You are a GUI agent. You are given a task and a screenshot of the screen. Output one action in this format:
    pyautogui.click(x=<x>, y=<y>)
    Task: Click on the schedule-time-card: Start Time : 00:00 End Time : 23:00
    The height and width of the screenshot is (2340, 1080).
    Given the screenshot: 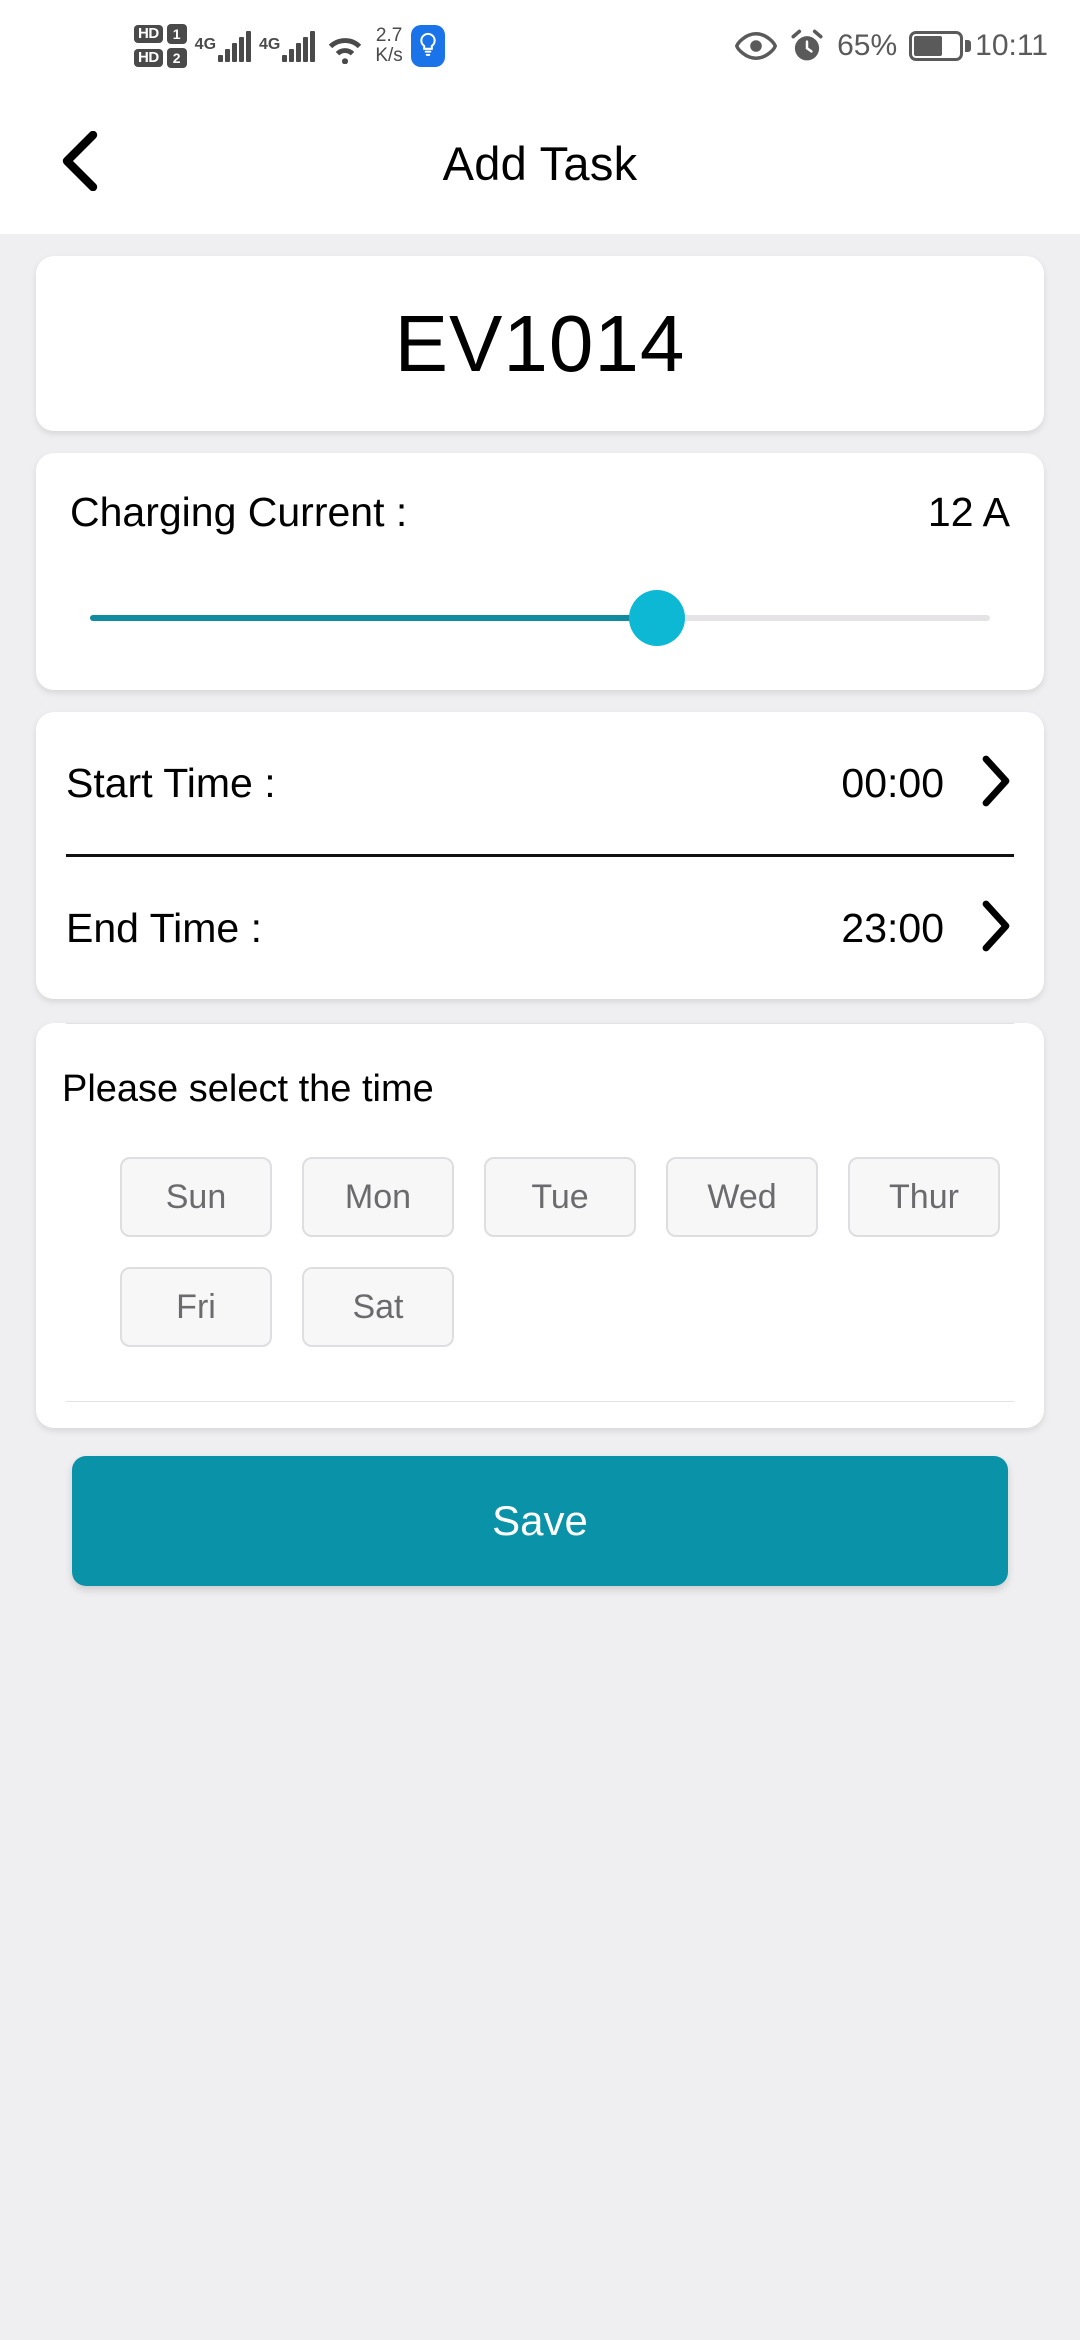 What is the action you would take?
    pyautogui.click(x=540, y=855)
    